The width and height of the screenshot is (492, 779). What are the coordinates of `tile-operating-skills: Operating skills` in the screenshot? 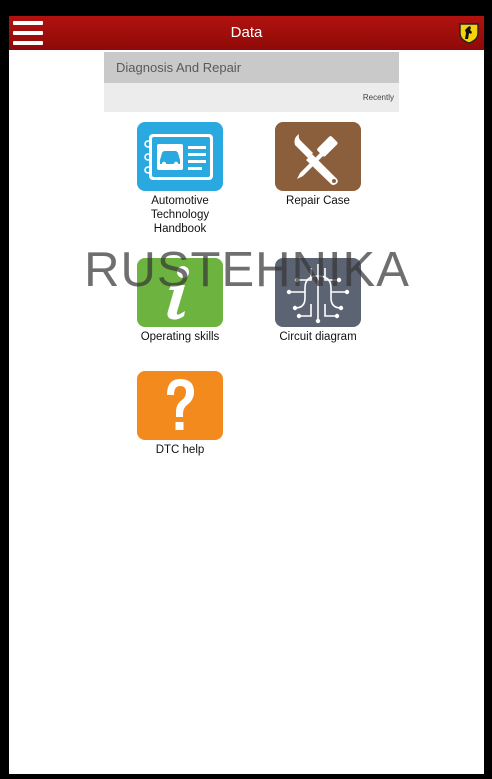 It's located at (180, 301).